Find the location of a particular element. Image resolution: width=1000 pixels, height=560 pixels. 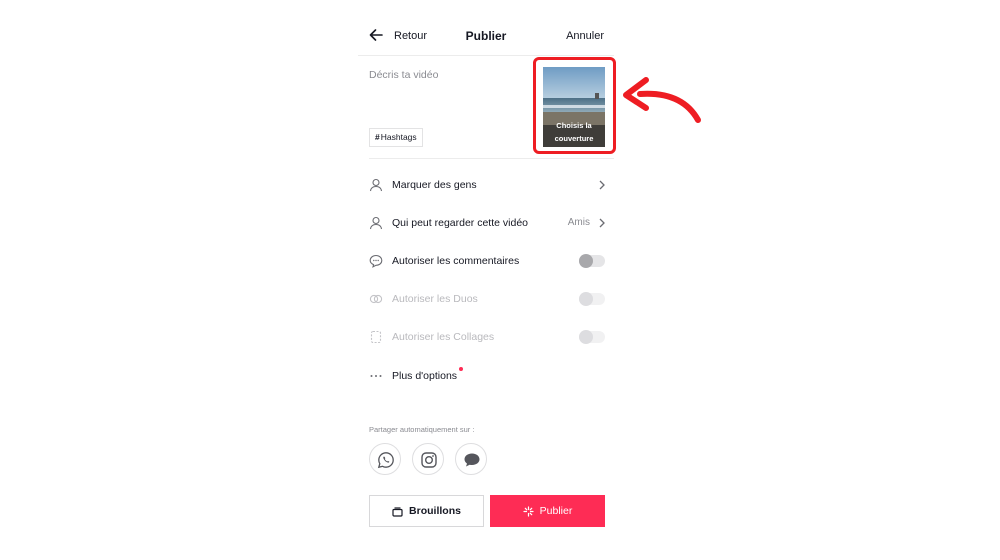

description-input: Décris ta vidéo is located at coordinates (403, 75).